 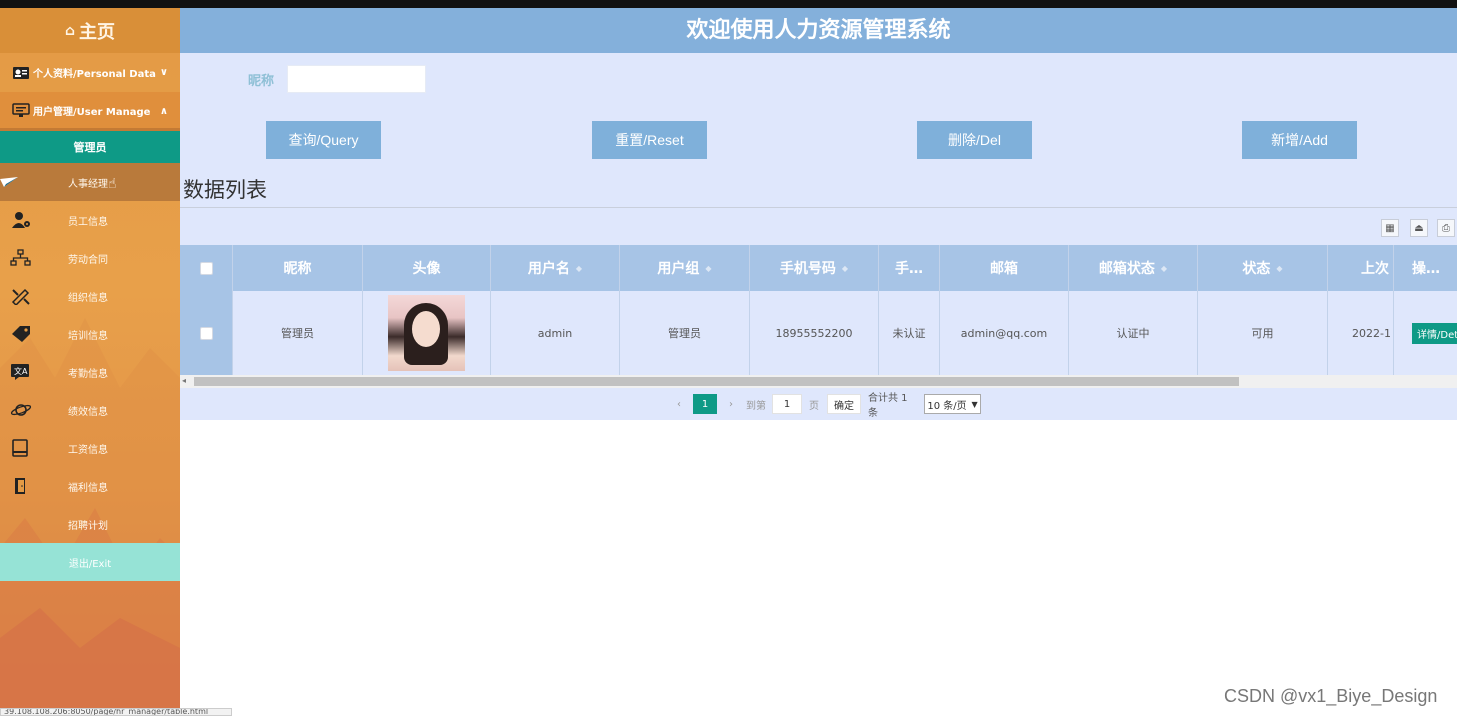 What do you see at coordinates (1446, 228) in the screenshot?
I see `print-icon: ⎙` at bounding box center [1446, 228].